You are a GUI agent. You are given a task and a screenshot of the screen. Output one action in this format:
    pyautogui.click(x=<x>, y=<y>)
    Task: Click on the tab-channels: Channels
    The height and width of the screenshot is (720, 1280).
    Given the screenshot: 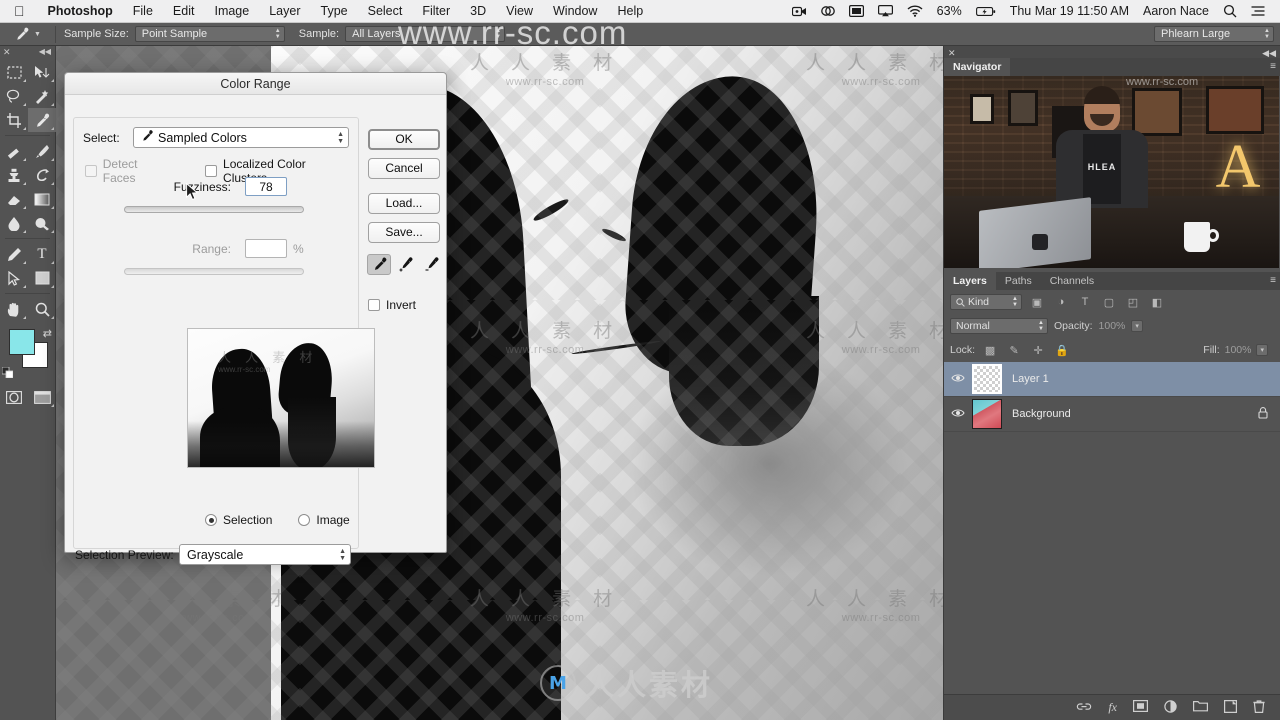 What is the action you would take?
    pyautogui.click(x=1072, y=281)
    